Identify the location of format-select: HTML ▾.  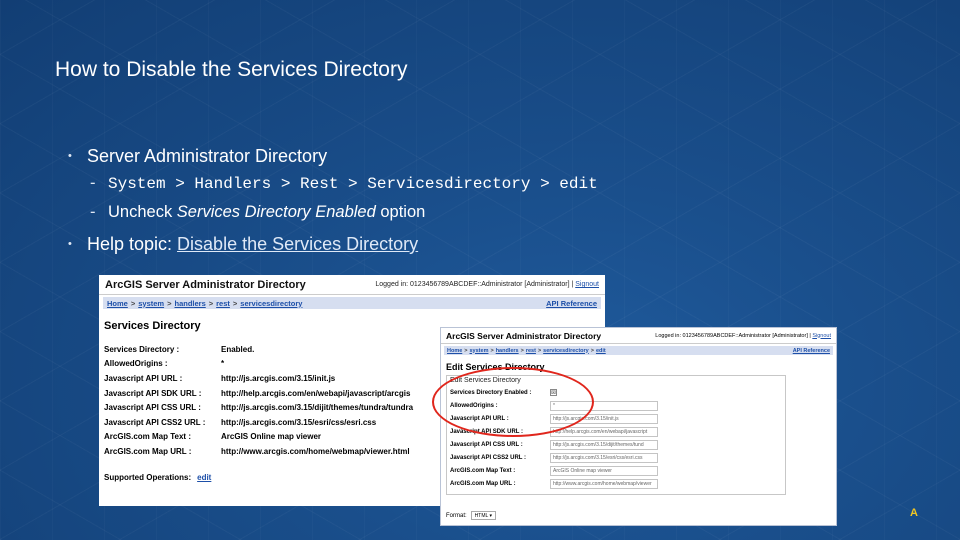
(483, 515).